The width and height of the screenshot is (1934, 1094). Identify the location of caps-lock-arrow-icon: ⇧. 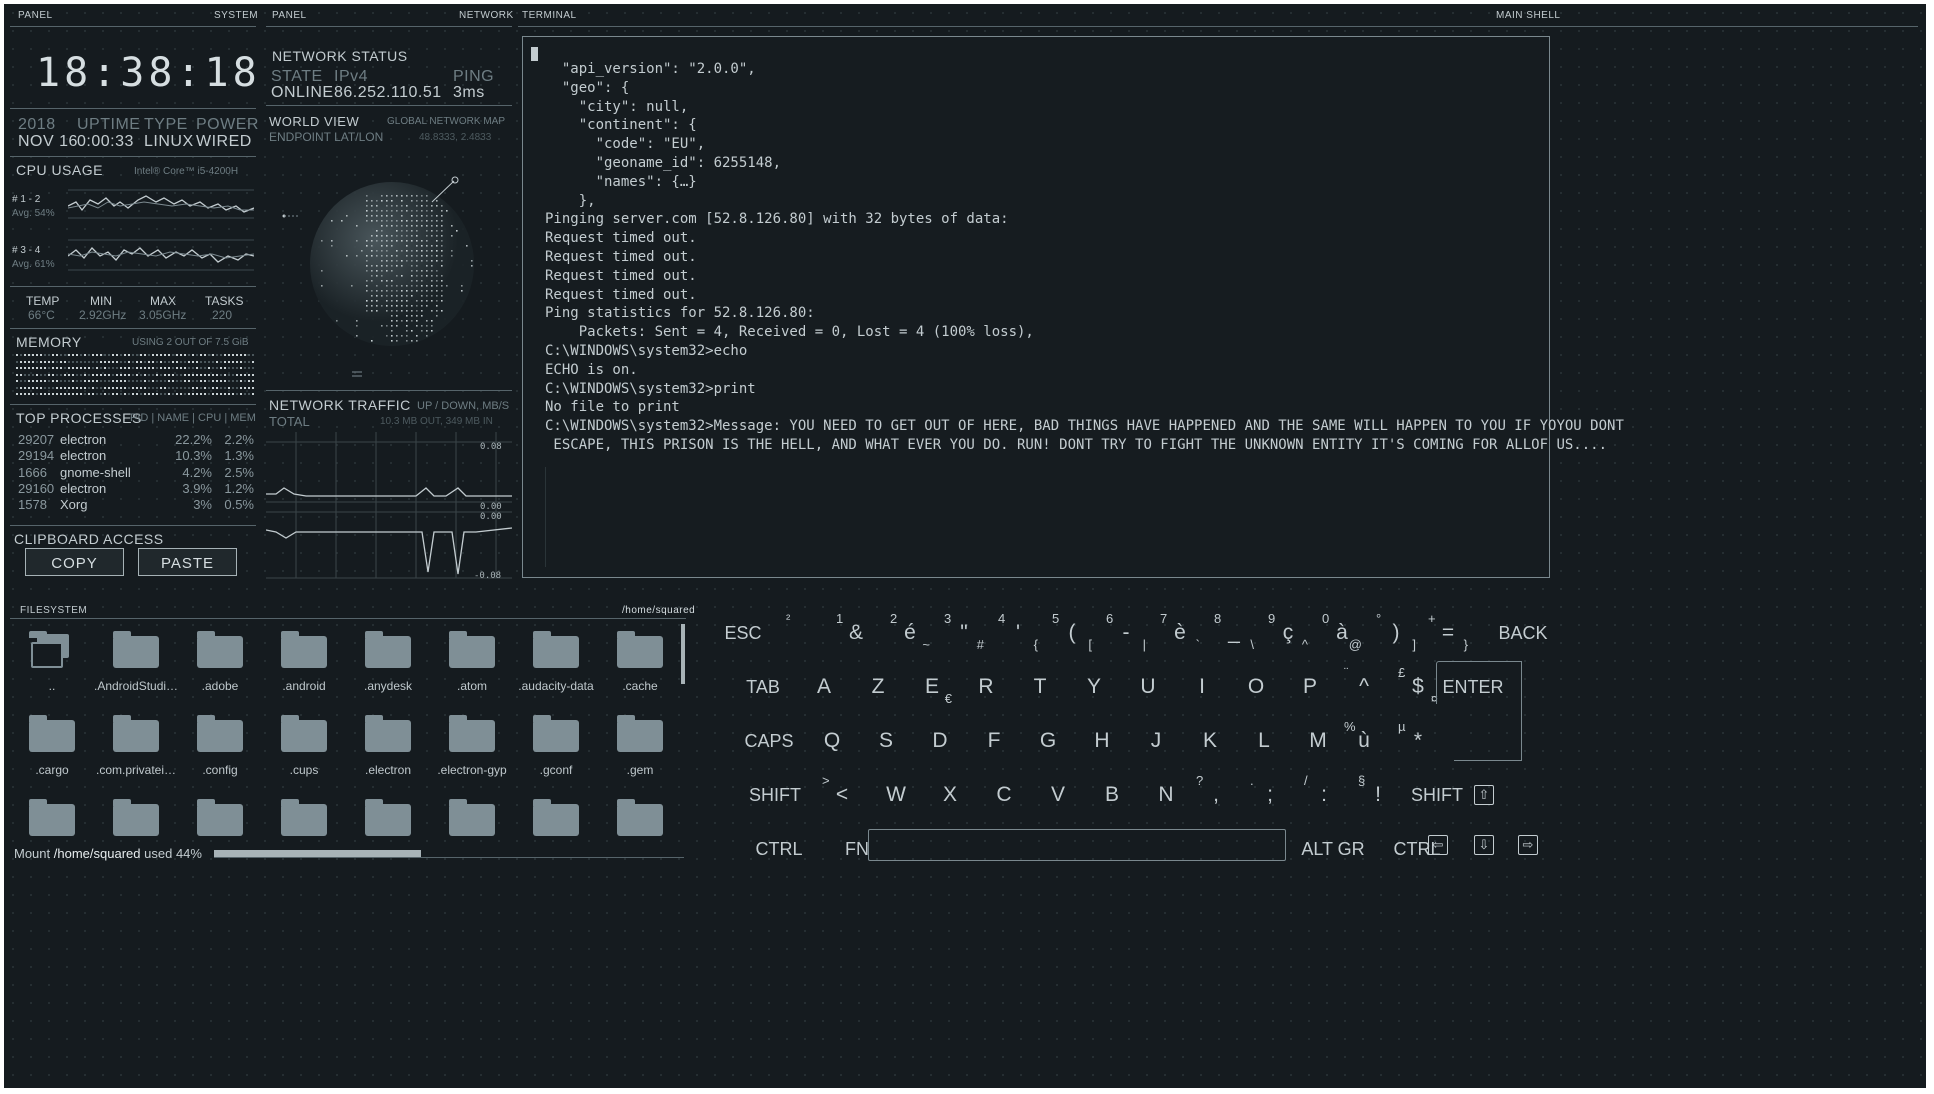
(1484, 795).